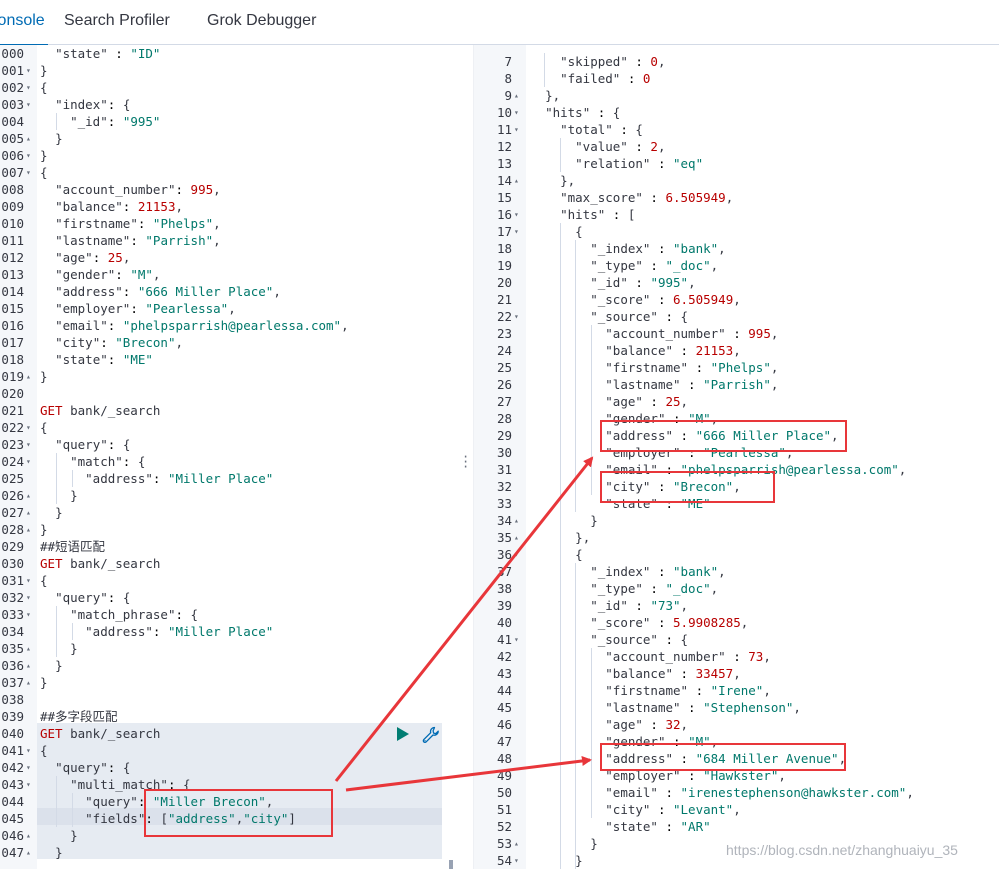  I want to click on code-text: "firstname" : "Phelps",, so click(692, 367).